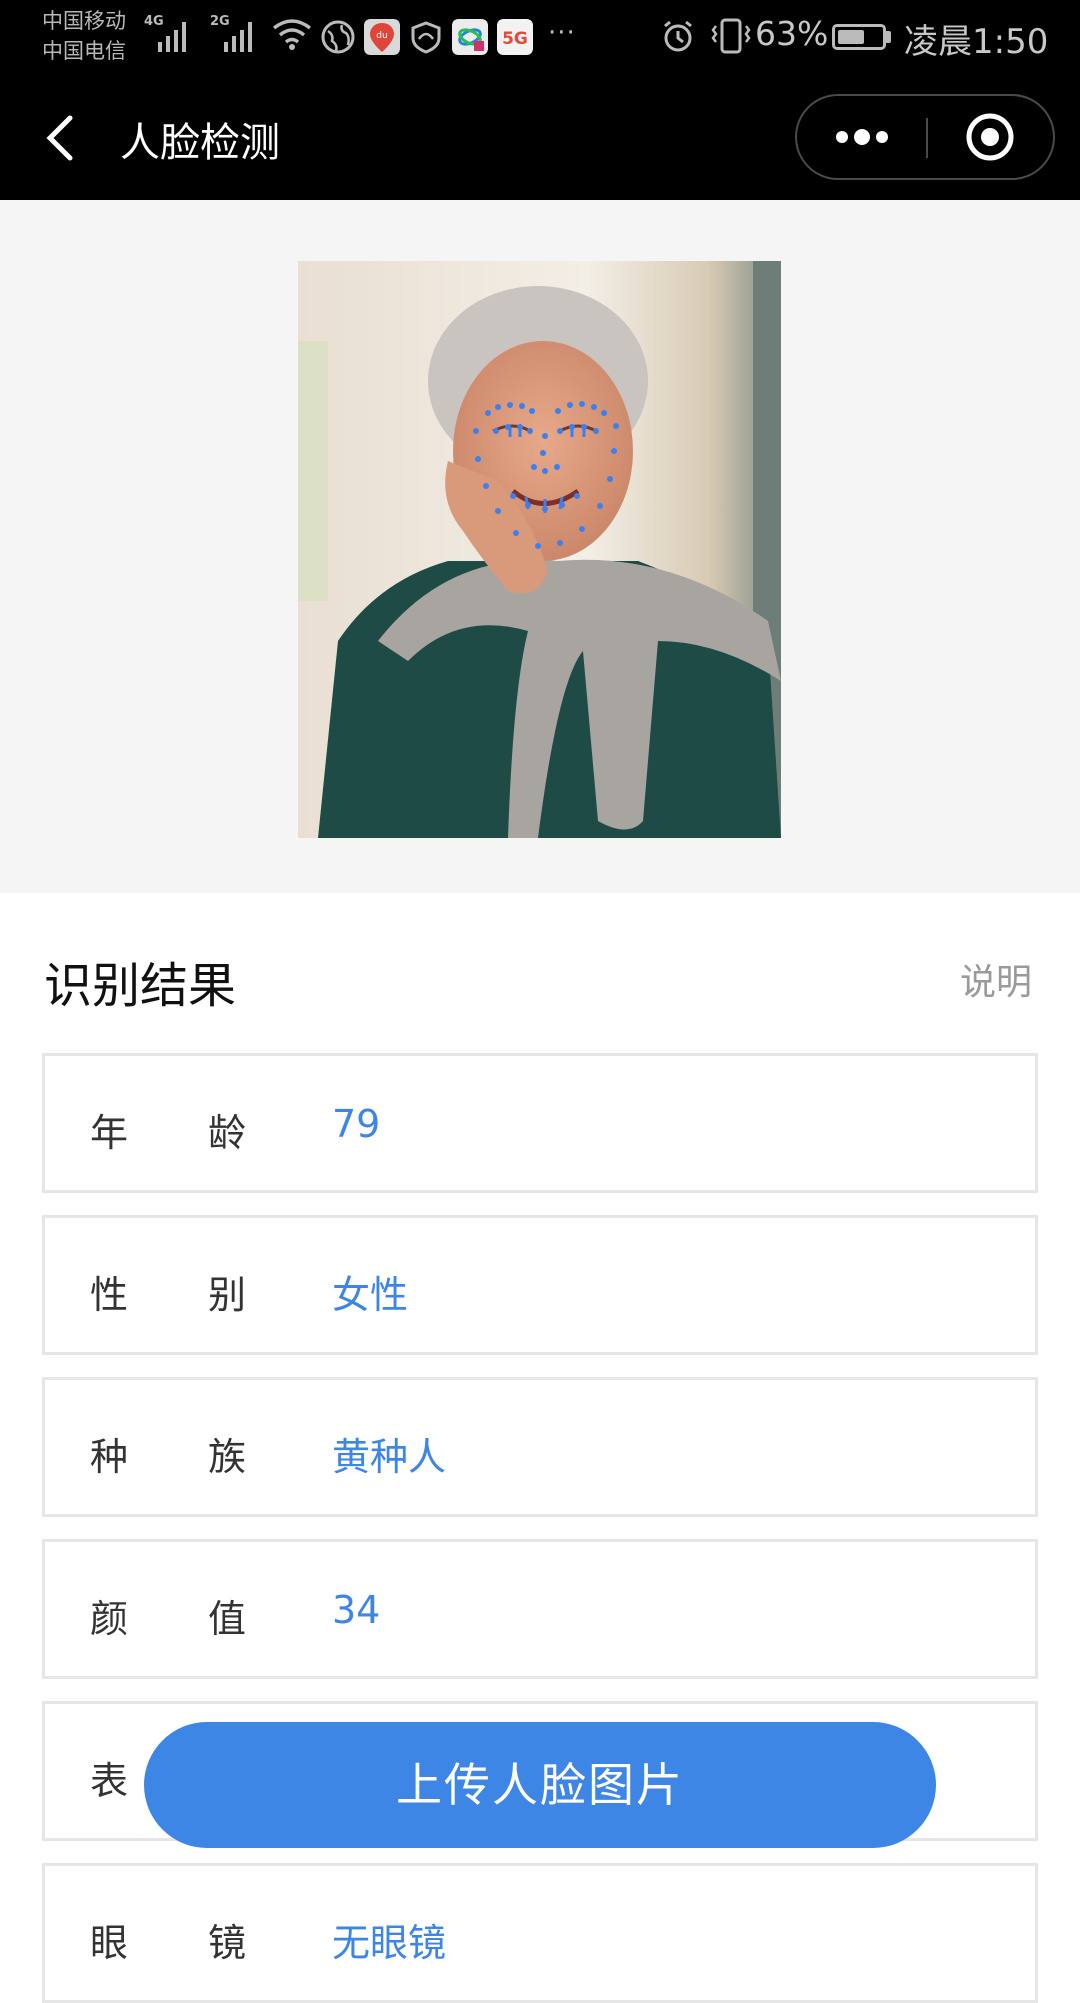  What do you see at coordinates (562, 33) in the screenshot?
I see `overflow-notifications: ···` at bounding box center [562, 33].